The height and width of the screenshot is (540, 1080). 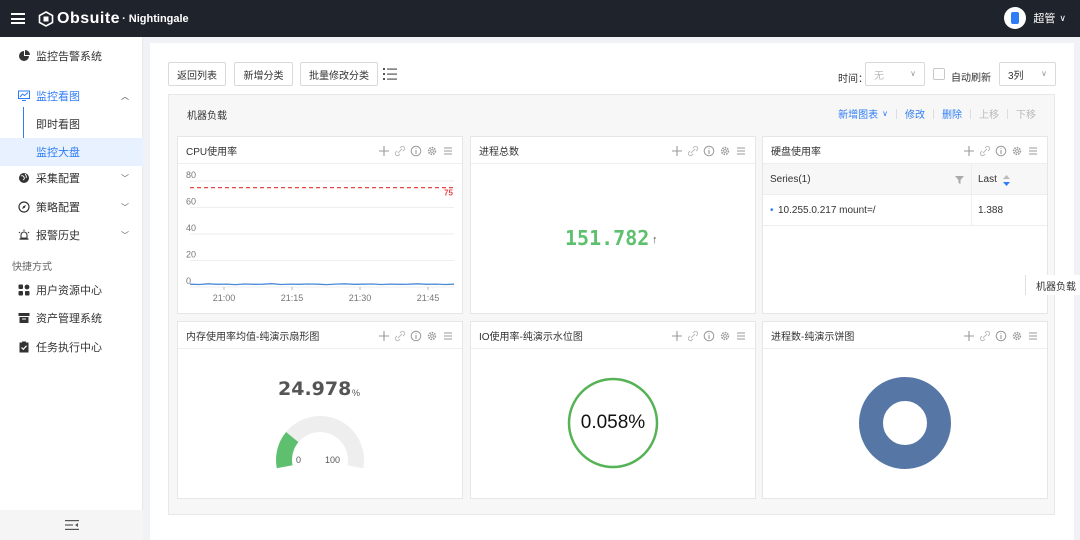 What do you see at coordinates (858, 113) in the screenshot?
I see `add-chart-link: 新增图表` at bounding box center [858, 113].